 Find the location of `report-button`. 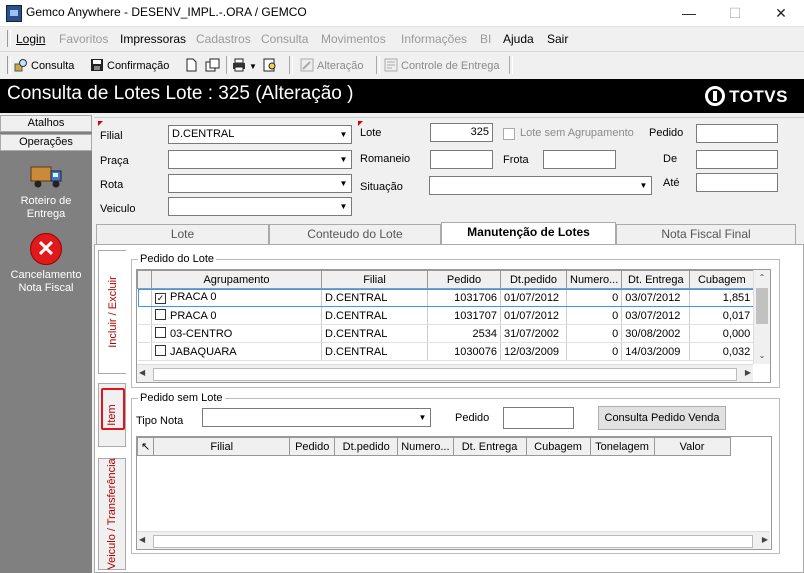

report-button is located at coordinates (271, 66).